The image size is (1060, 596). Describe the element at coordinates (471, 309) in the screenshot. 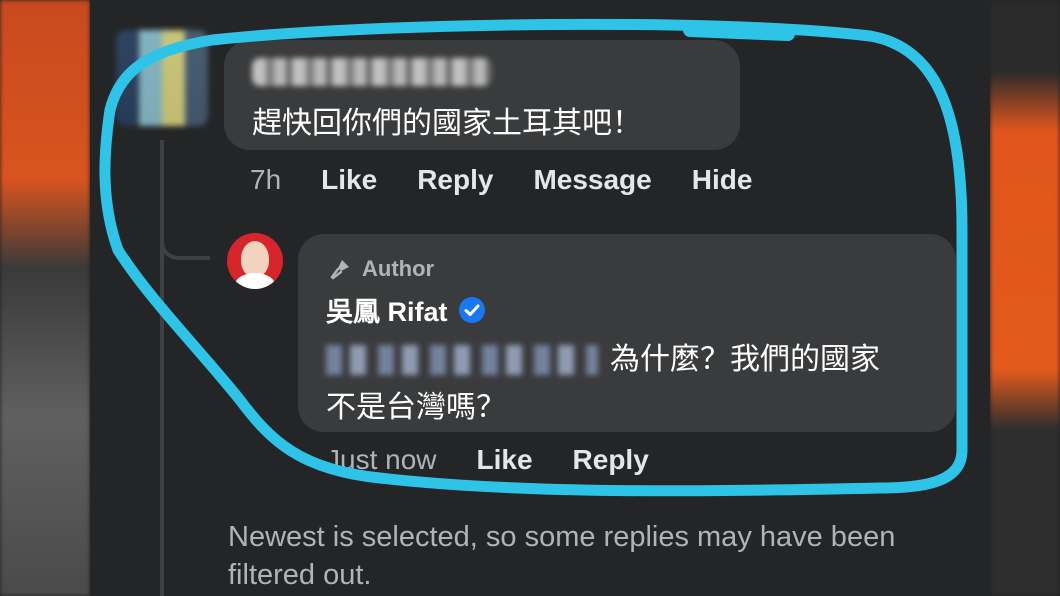

I see `verified-badge-icon` at that location.